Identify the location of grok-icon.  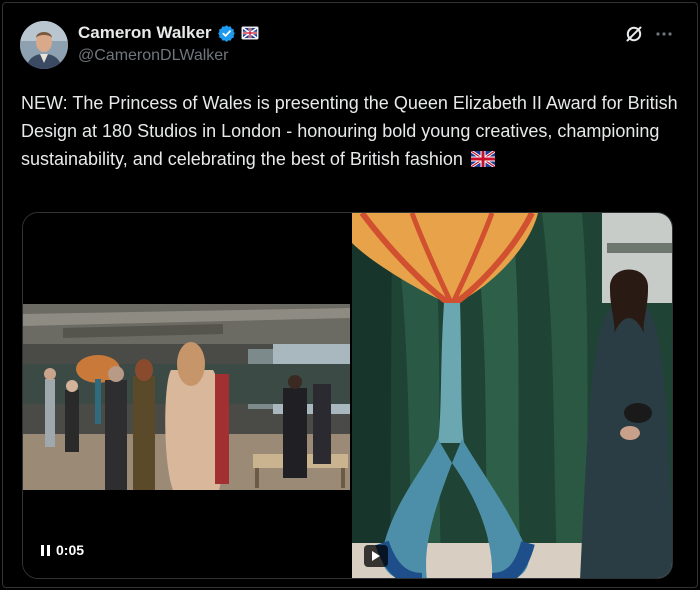
(634, 34).